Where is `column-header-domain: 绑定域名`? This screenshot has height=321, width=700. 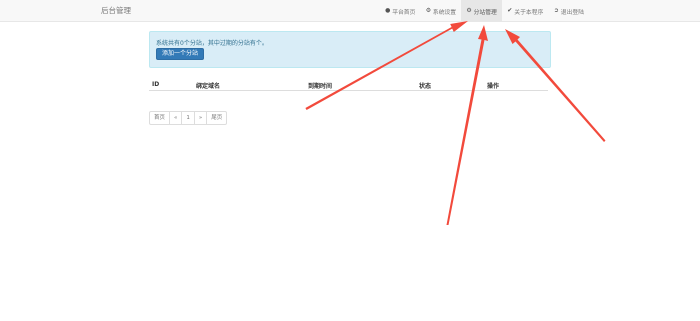 column-header-domain: 绑定域名 is located at coordinates (208, 86).